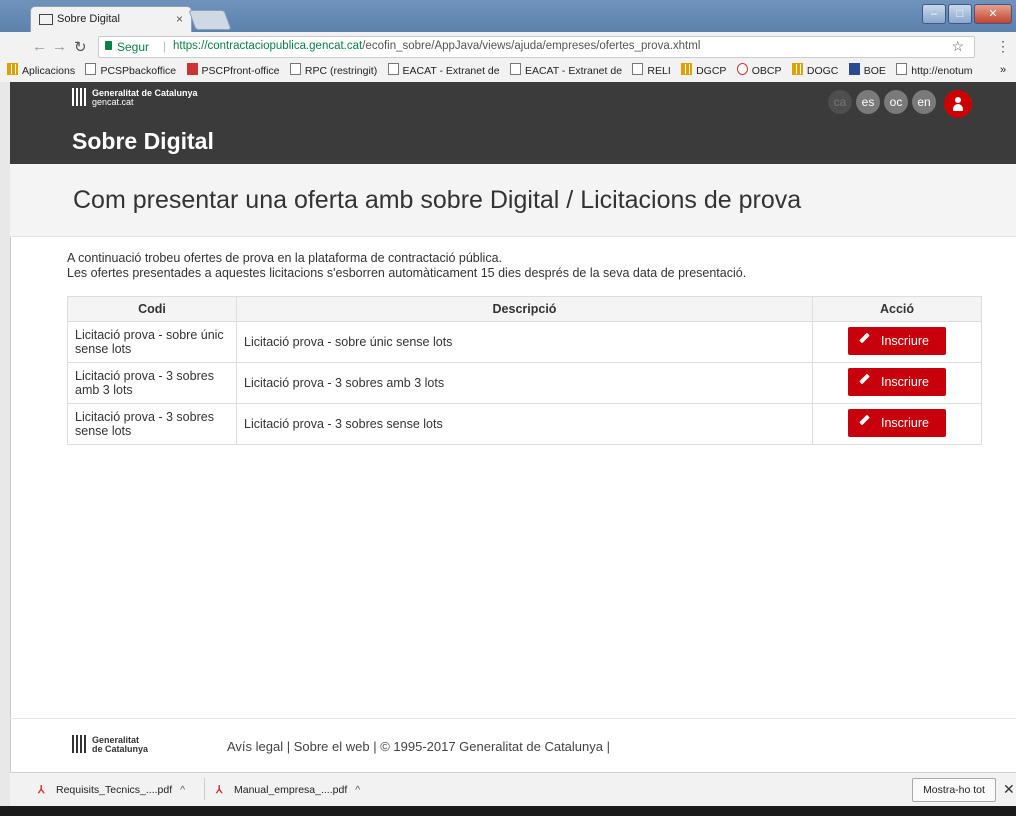 This screenshot has height=816, width=1016. I want to click on footer-divider, so click(513, 718).